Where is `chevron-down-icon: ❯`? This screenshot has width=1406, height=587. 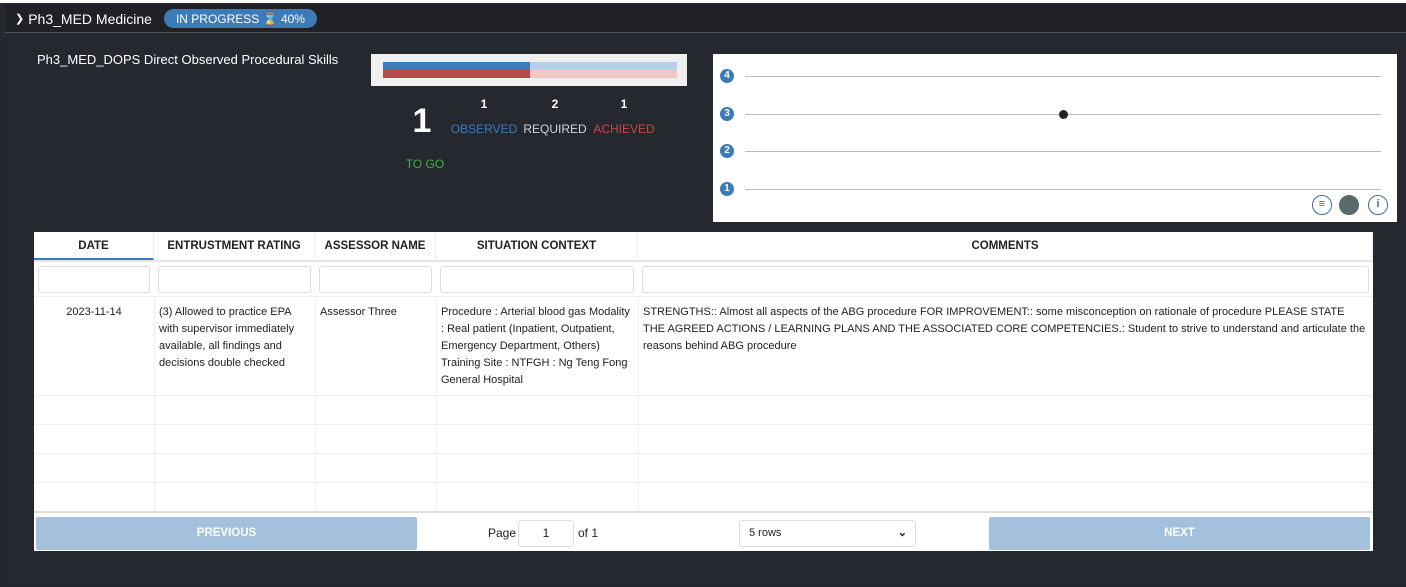
chevron-down-icon: ❯ is located at coordinates (19, 18).